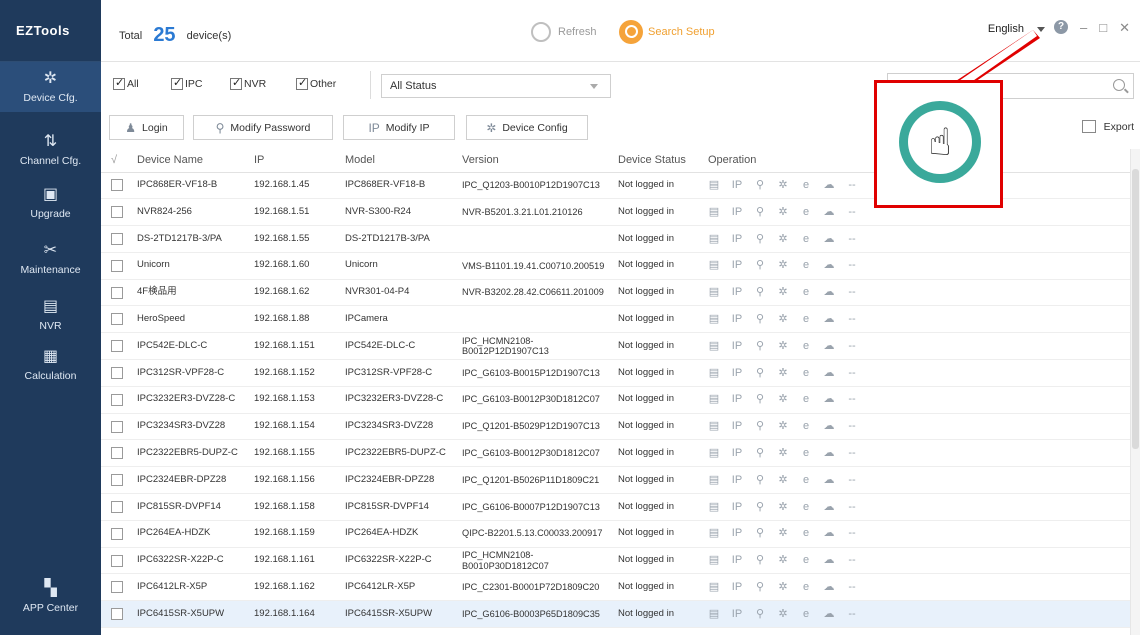 Image resolution: width=1140 pixels, height=635 pixels. Describe the element at coordinates (399, 127) in the screenshot. I see `modify-ip-button: IP Modify IP` at that location.